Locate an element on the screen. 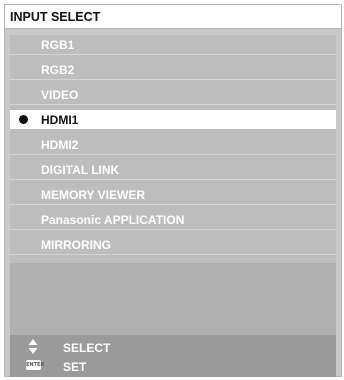  input-item-label: DIGITAL LINK is located at coordinates (80, 170).